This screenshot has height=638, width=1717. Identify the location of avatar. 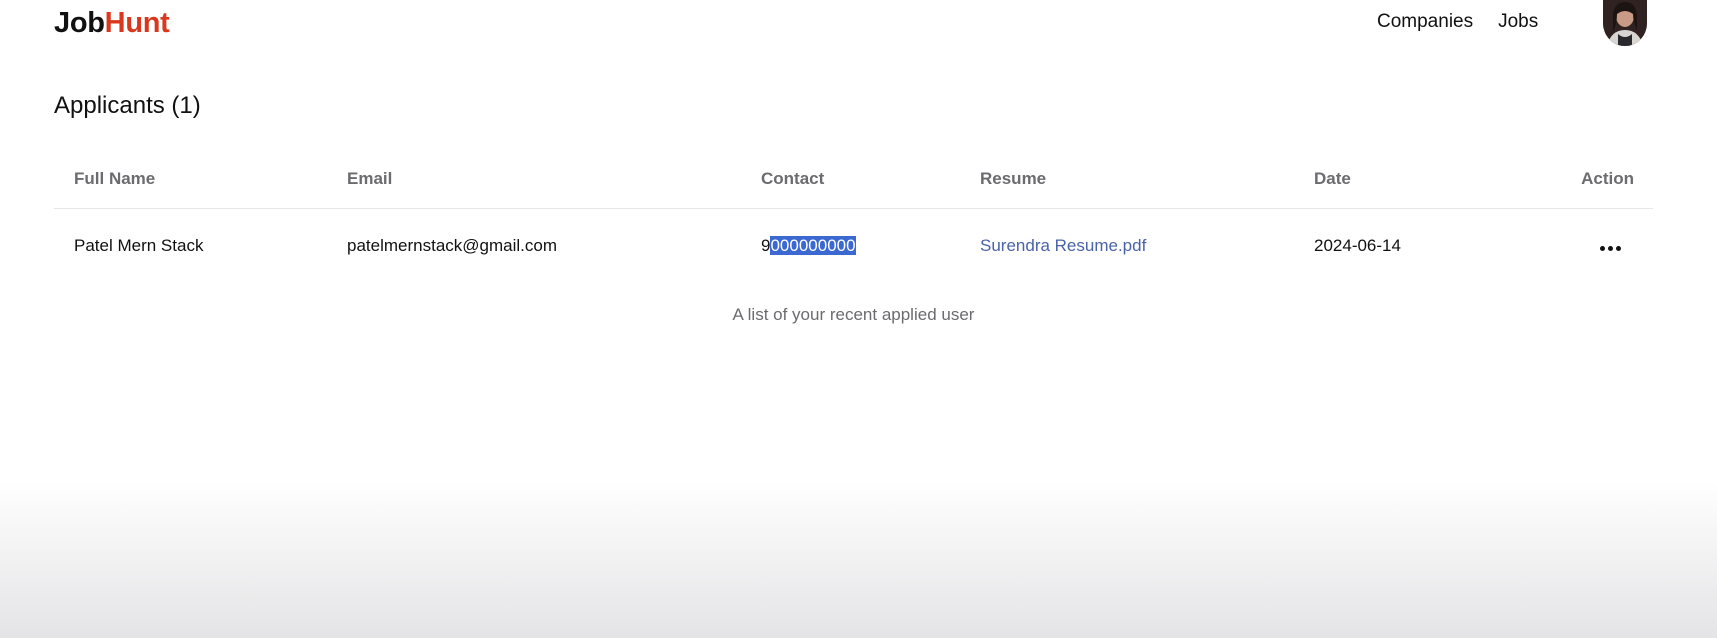
(1625, 23).